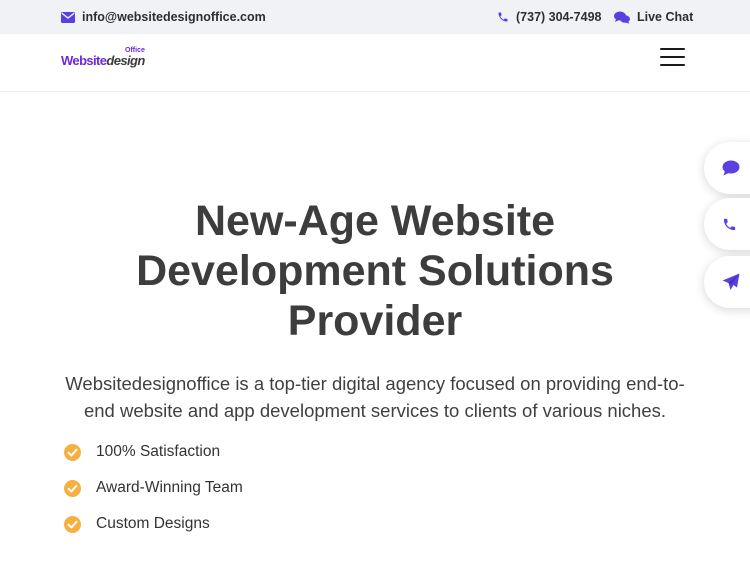  Describe the element at coordinates (135, 50) in the screenshot. I see `logo-superscript: Office` at that location.